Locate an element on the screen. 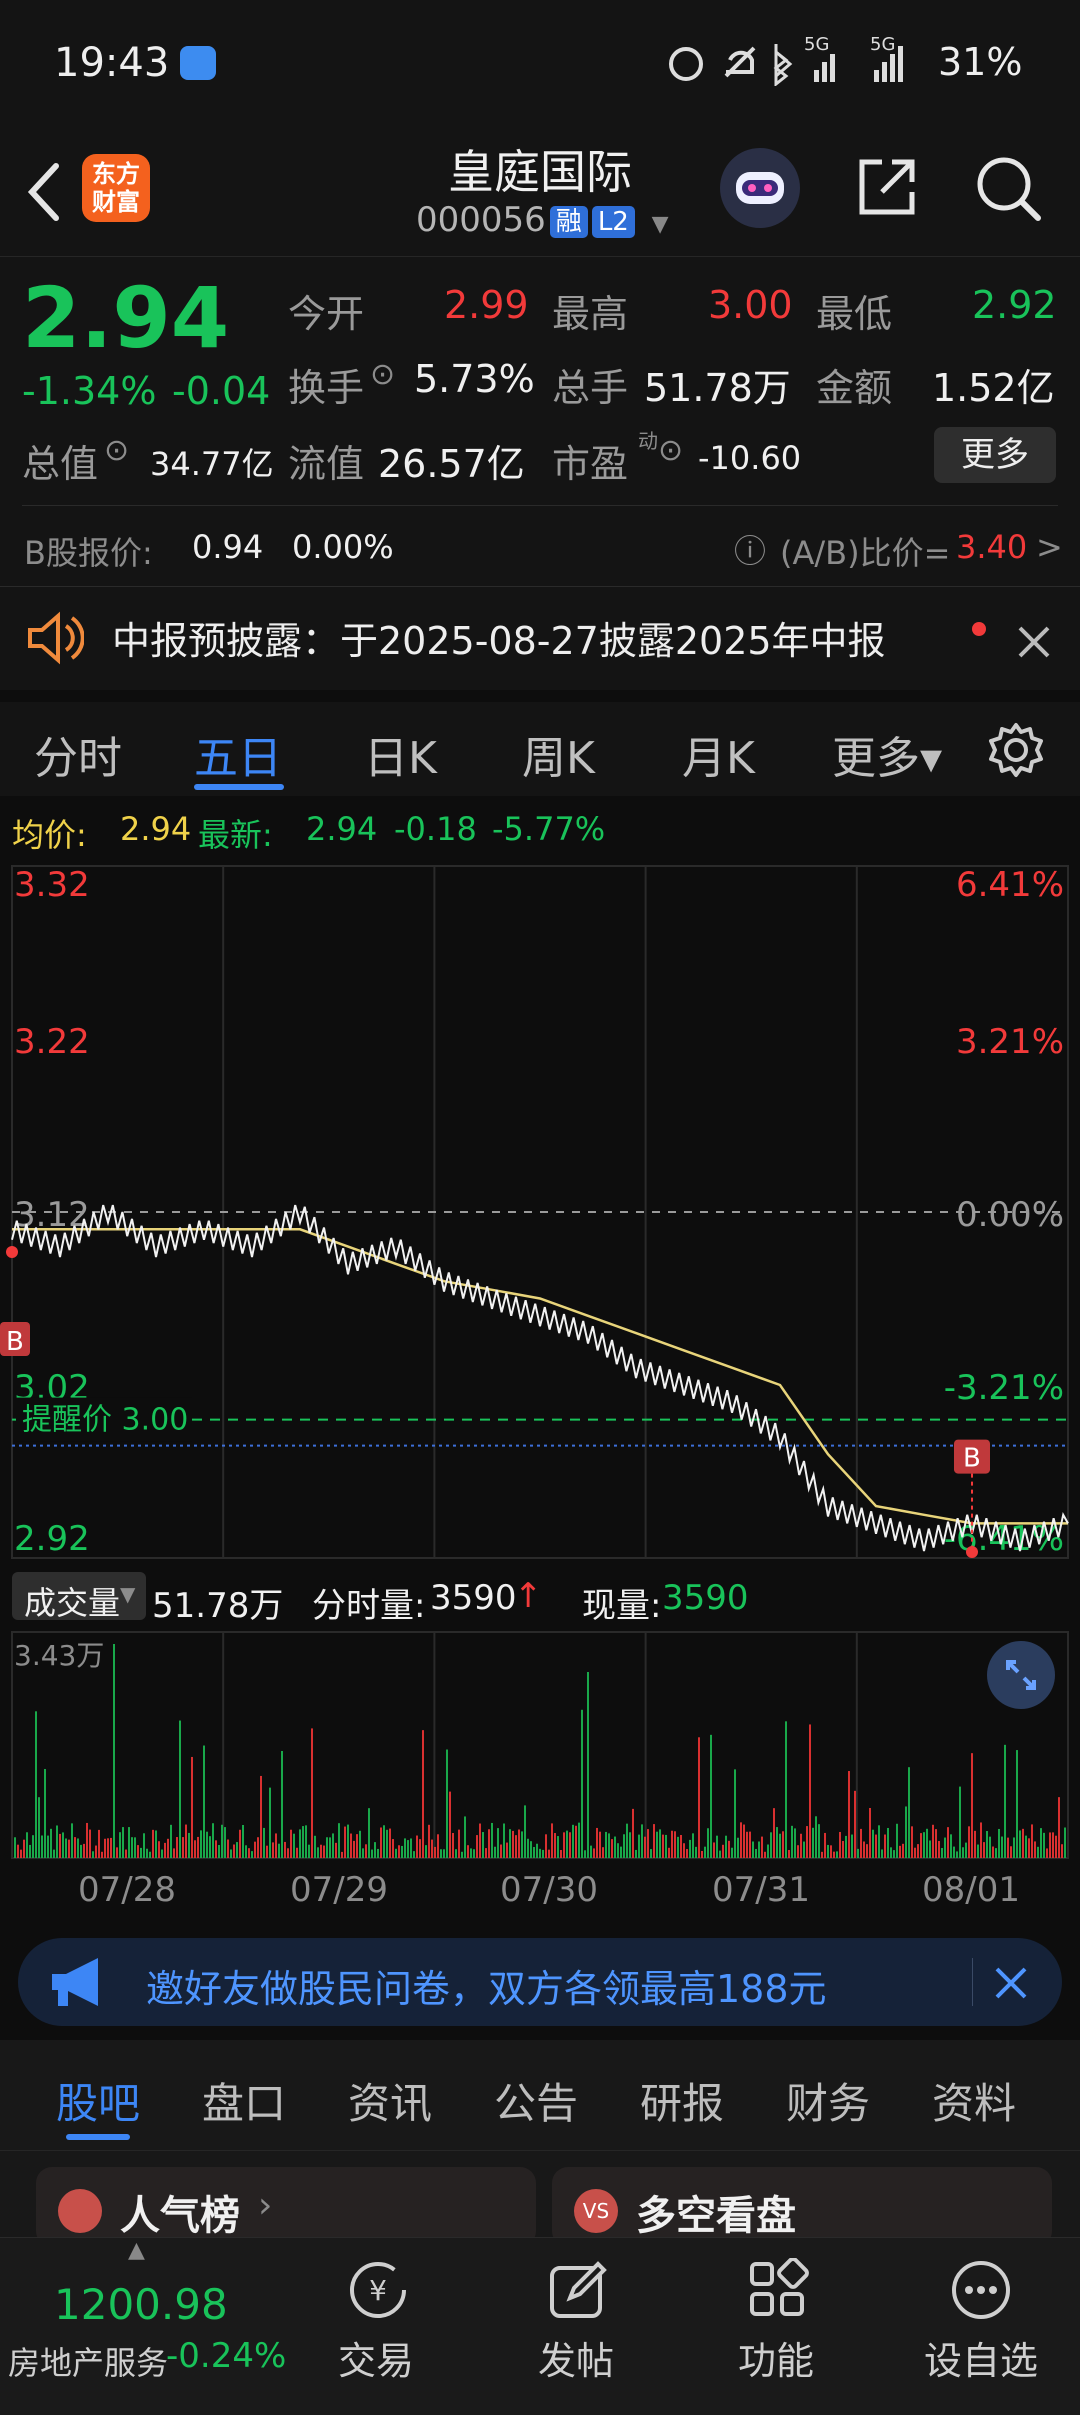 Image resolution: width=1080 pixels, height=2415 pixels. tab-guba: 股吧 is located at coordinates (98, 2100).